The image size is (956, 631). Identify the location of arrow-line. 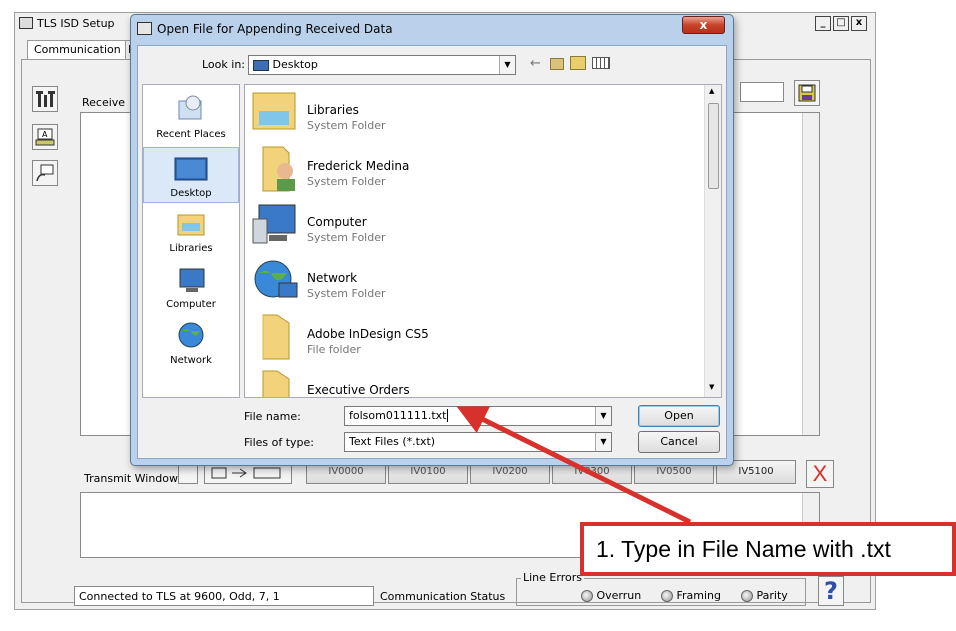
(574, 465).